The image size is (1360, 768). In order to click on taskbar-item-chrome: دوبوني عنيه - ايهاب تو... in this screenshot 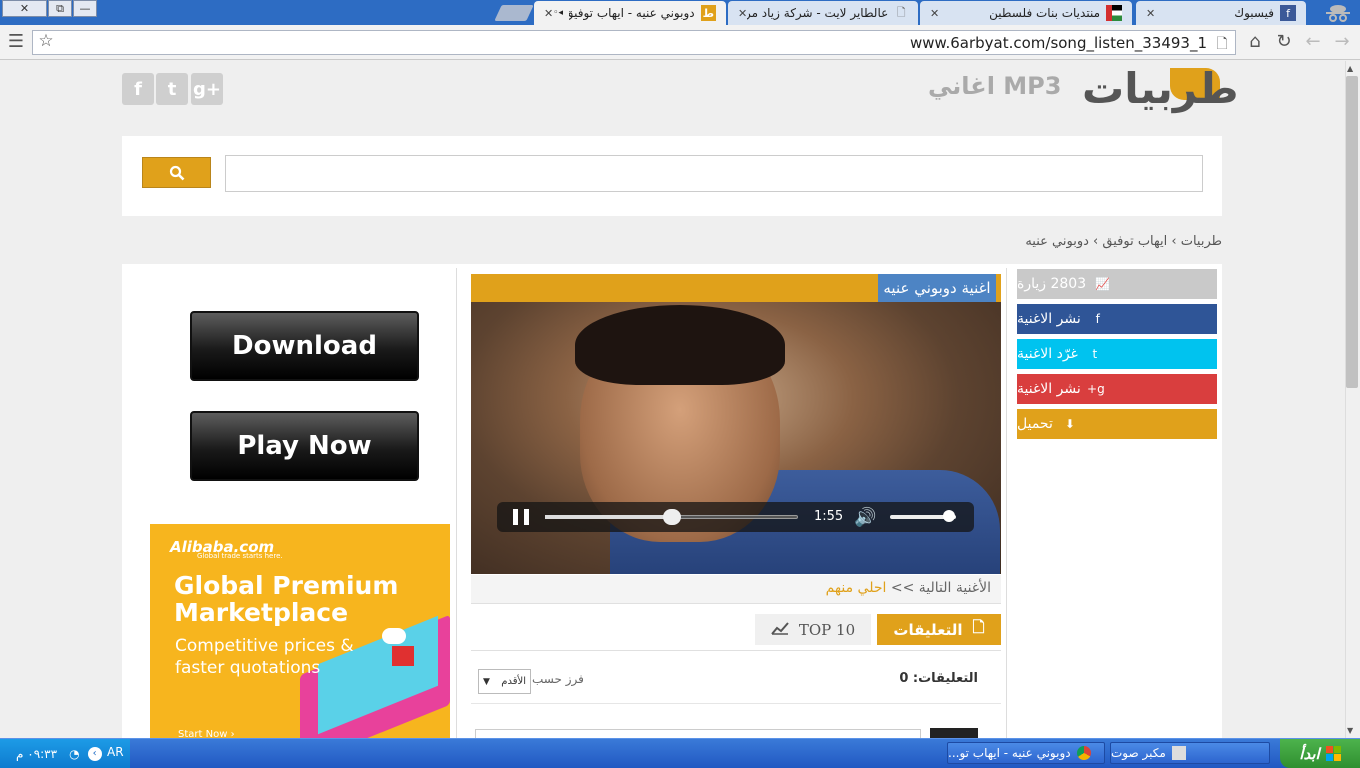, I will do `click(1026, 753)`.